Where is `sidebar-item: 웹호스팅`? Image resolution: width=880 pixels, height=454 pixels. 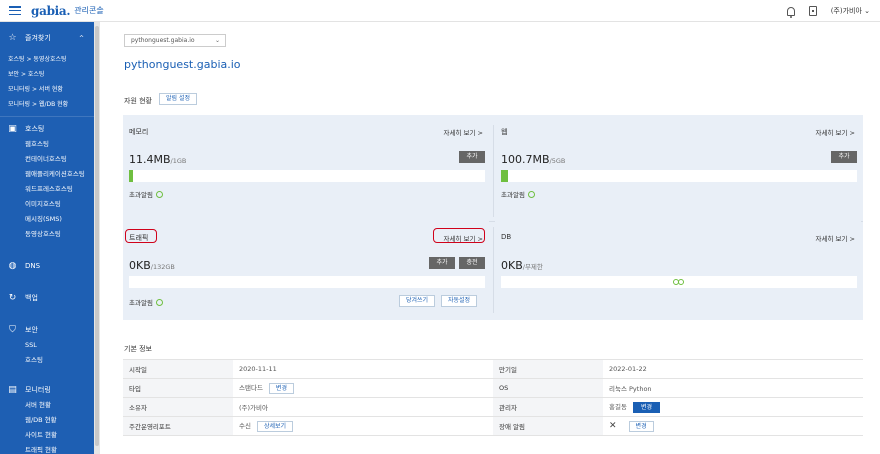 sidebar-item: 웹호스팅 is located at coordinates (47, 144).